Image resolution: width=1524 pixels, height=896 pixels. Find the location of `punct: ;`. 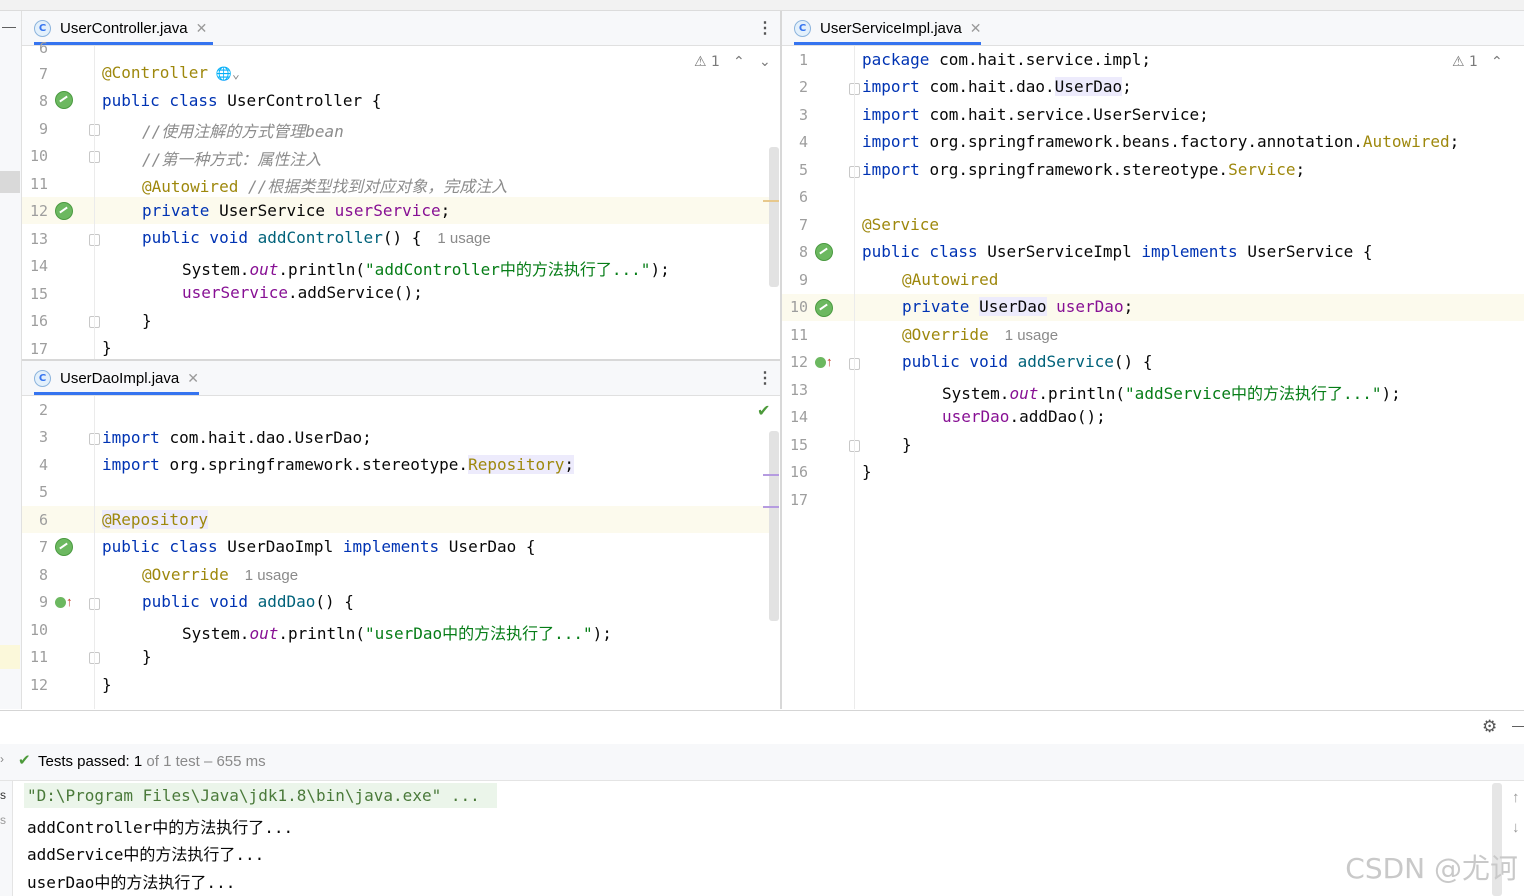

punct: ; is located at coordinates (1128, 306).